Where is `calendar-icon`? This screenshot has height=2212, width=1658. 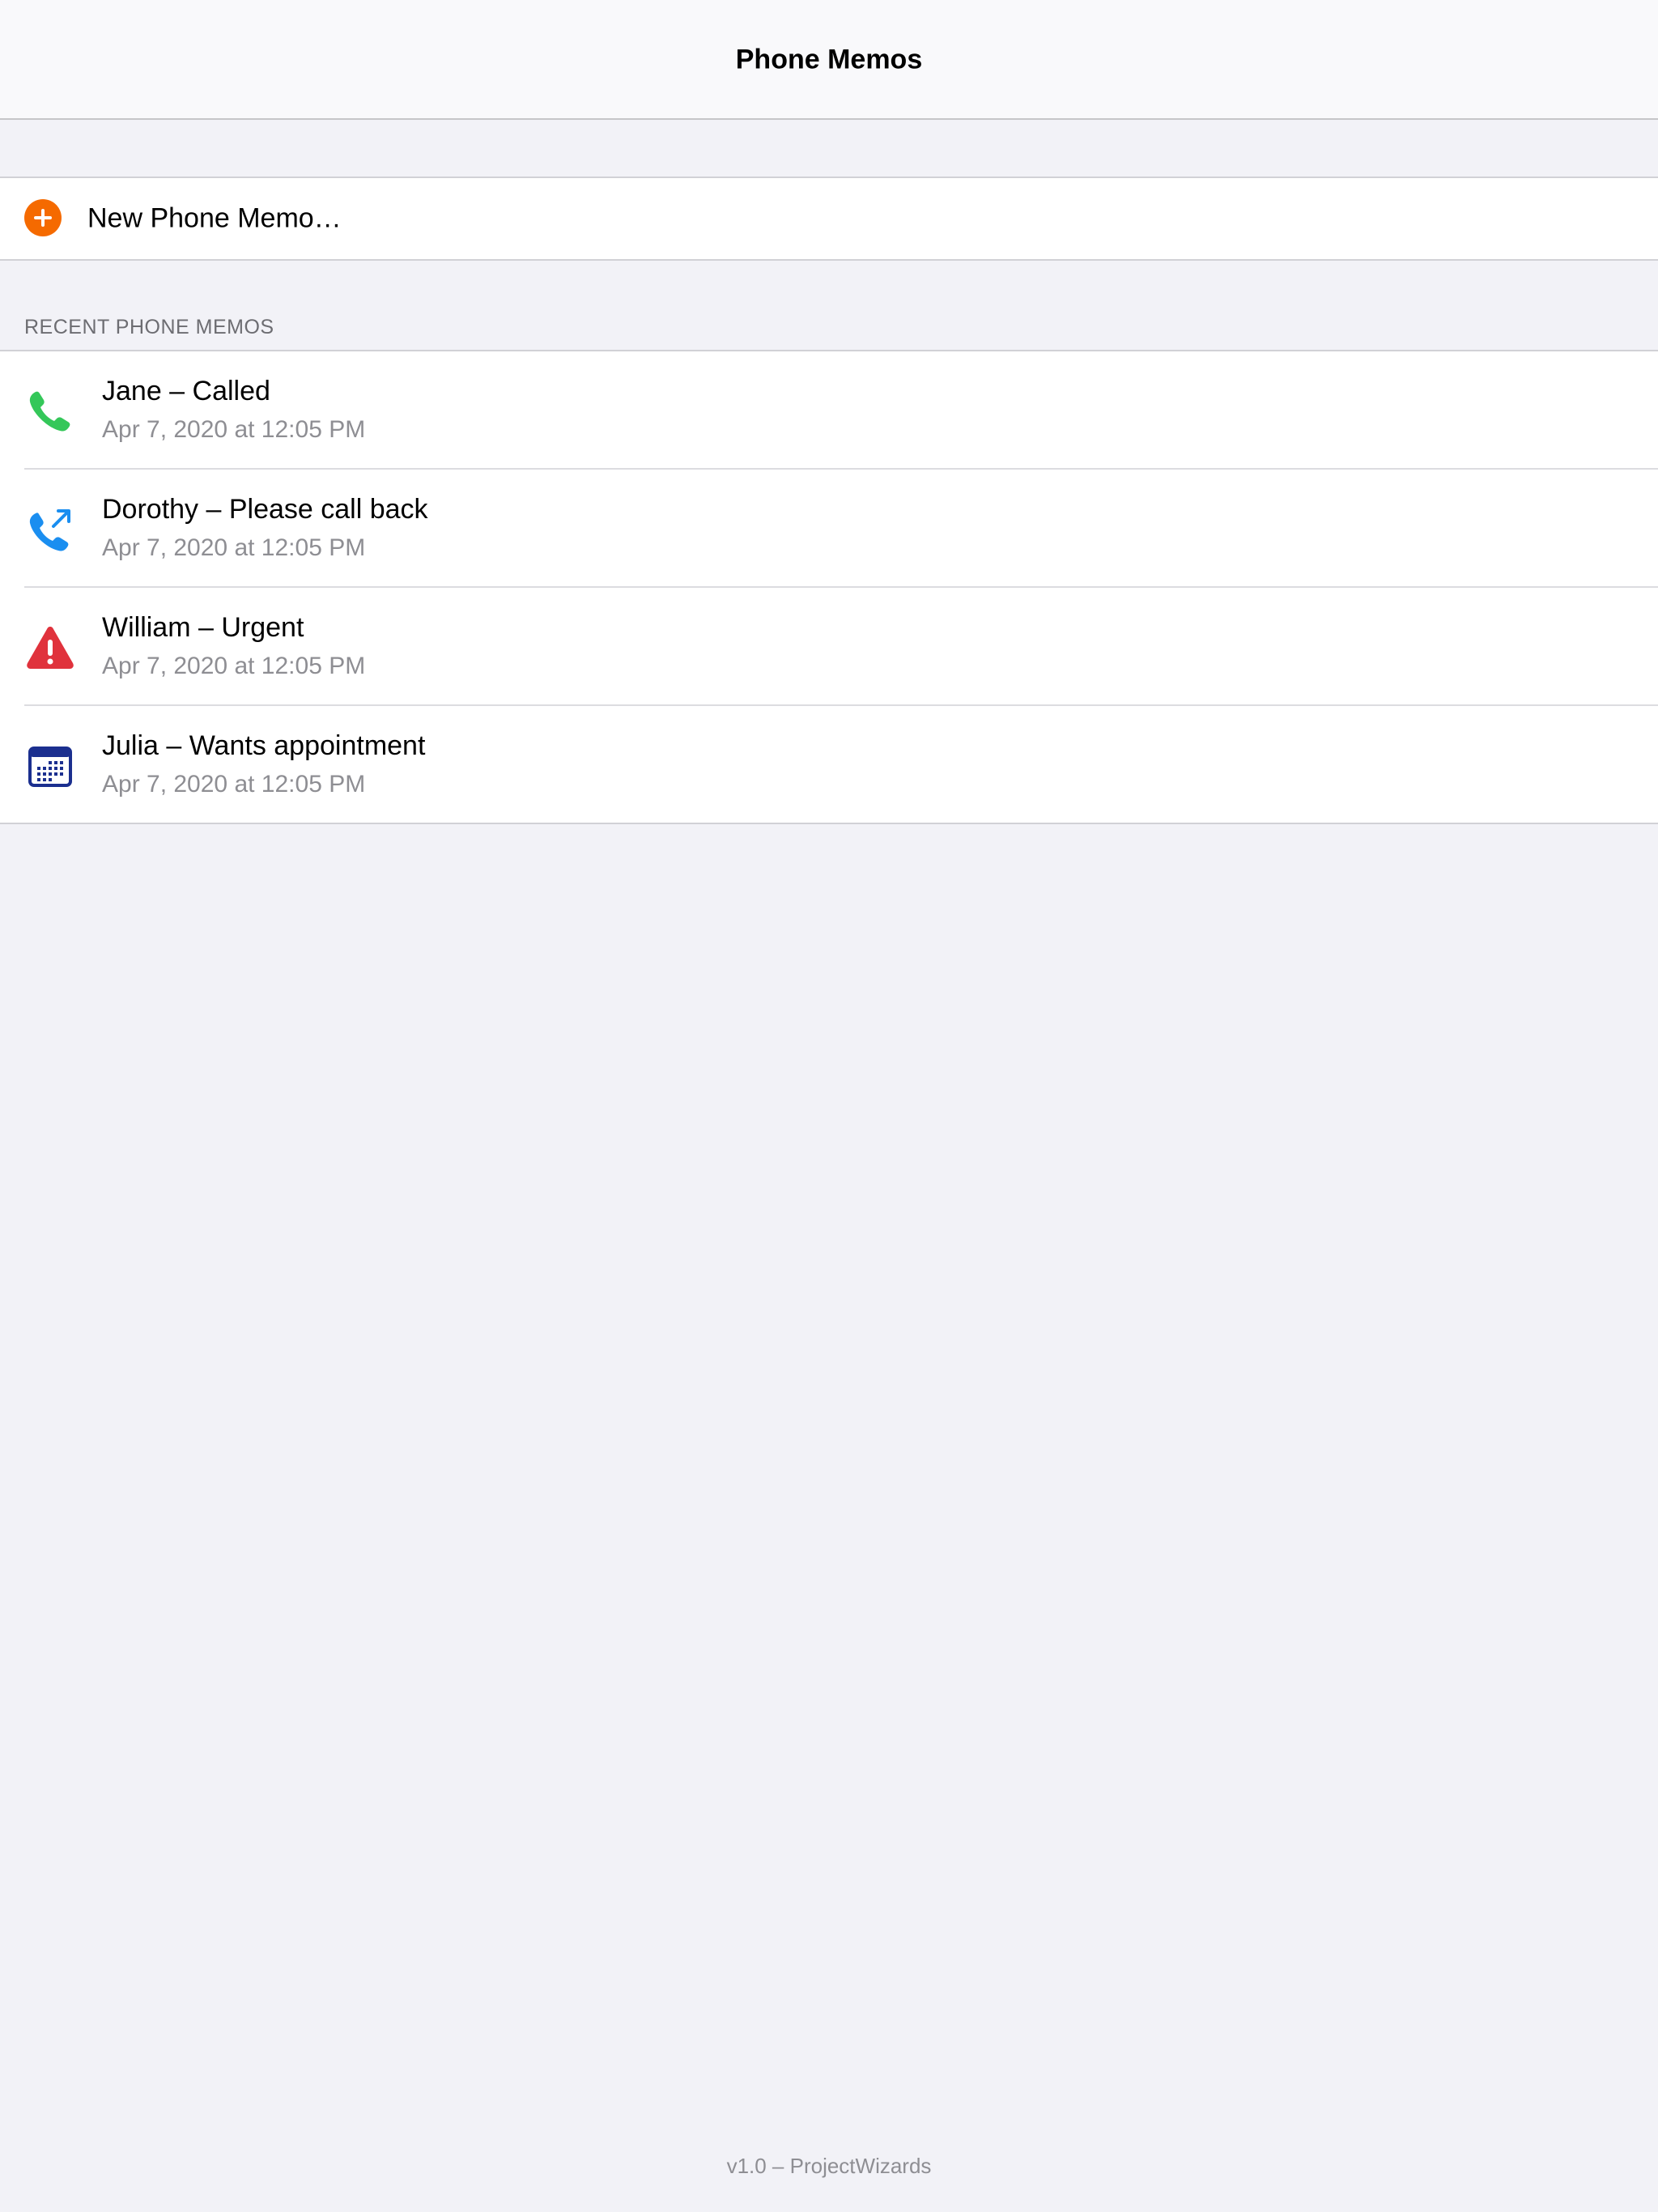 calendar-icon is located at coordinates (50, 766).